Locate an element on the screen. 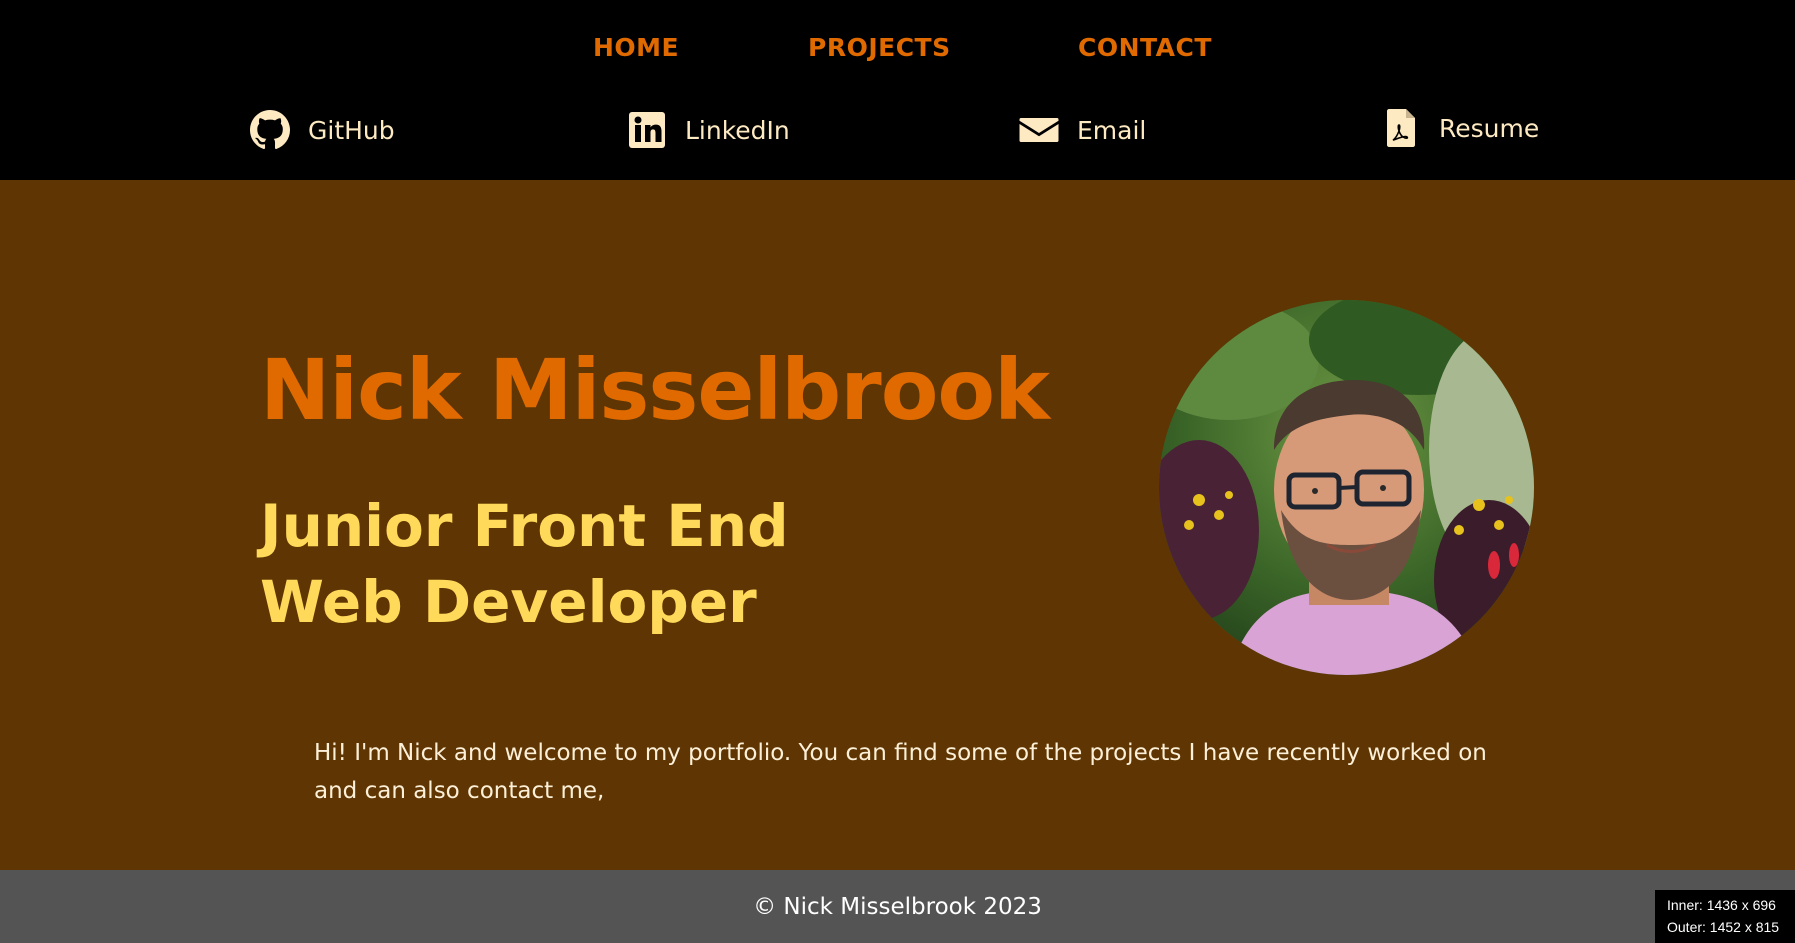 The image size is (1795, 943). envelope-icon is located at coordinates (1039, 130).